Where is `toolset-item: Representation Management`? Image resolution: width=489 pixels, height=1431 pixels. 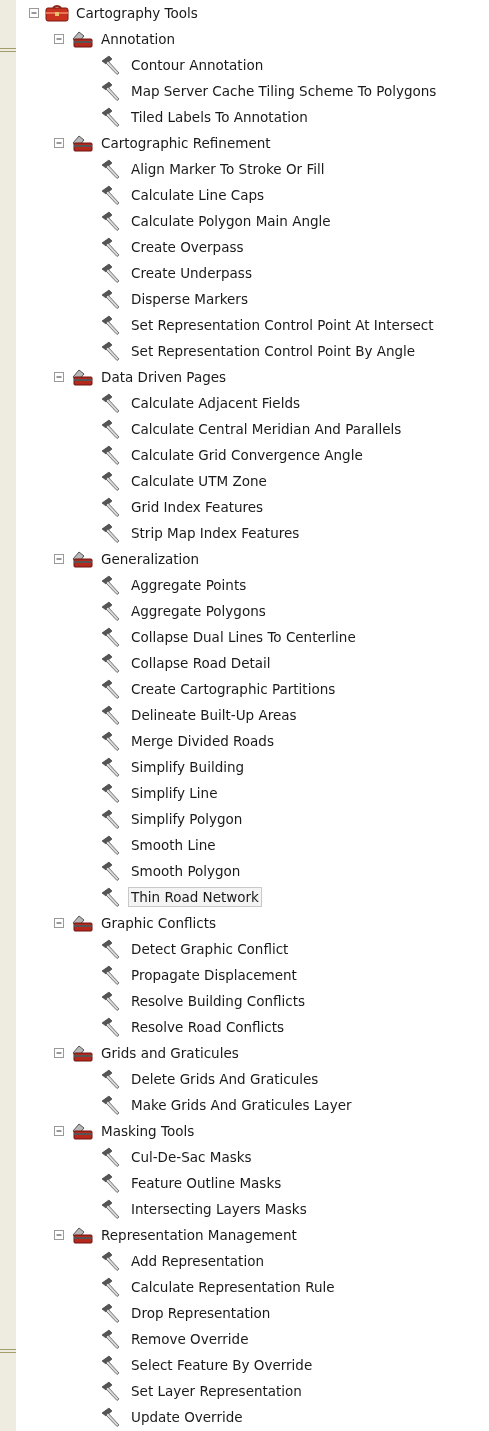 toolset-item: Representation Management is located at coordinates (199, 1235).